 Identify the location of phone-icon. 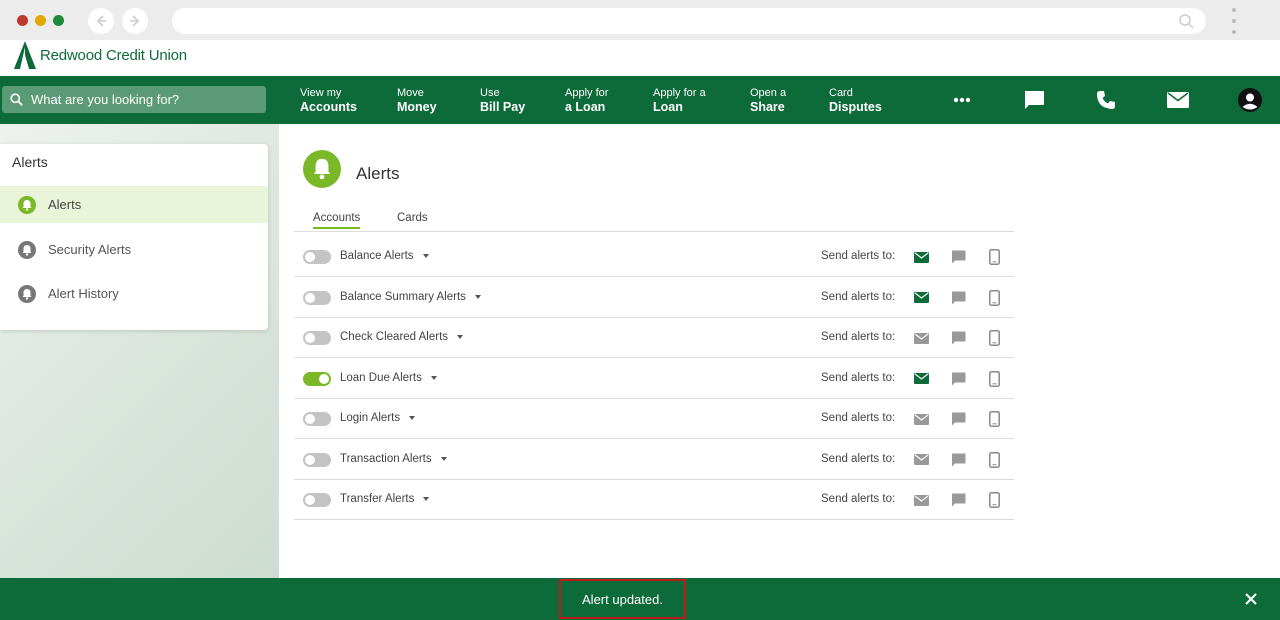
(1106, 100).